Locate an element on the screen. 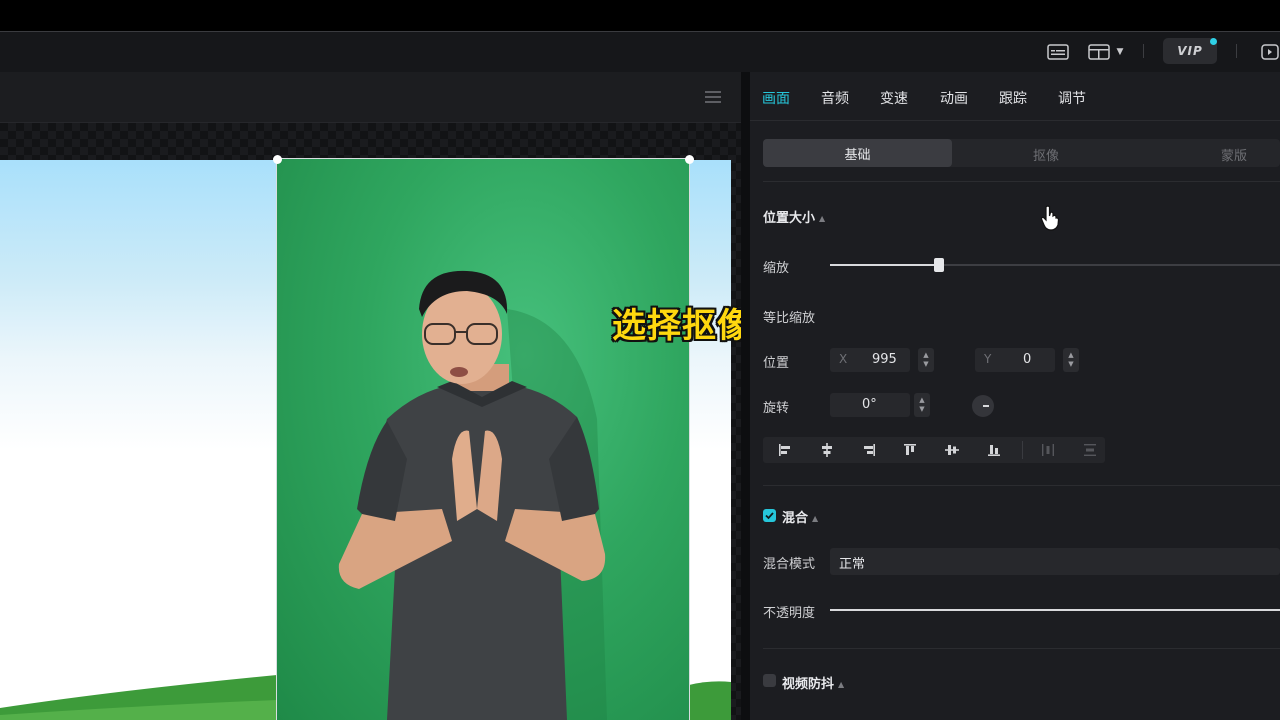  align-center-v-icon is located at coordinates (952, 450).